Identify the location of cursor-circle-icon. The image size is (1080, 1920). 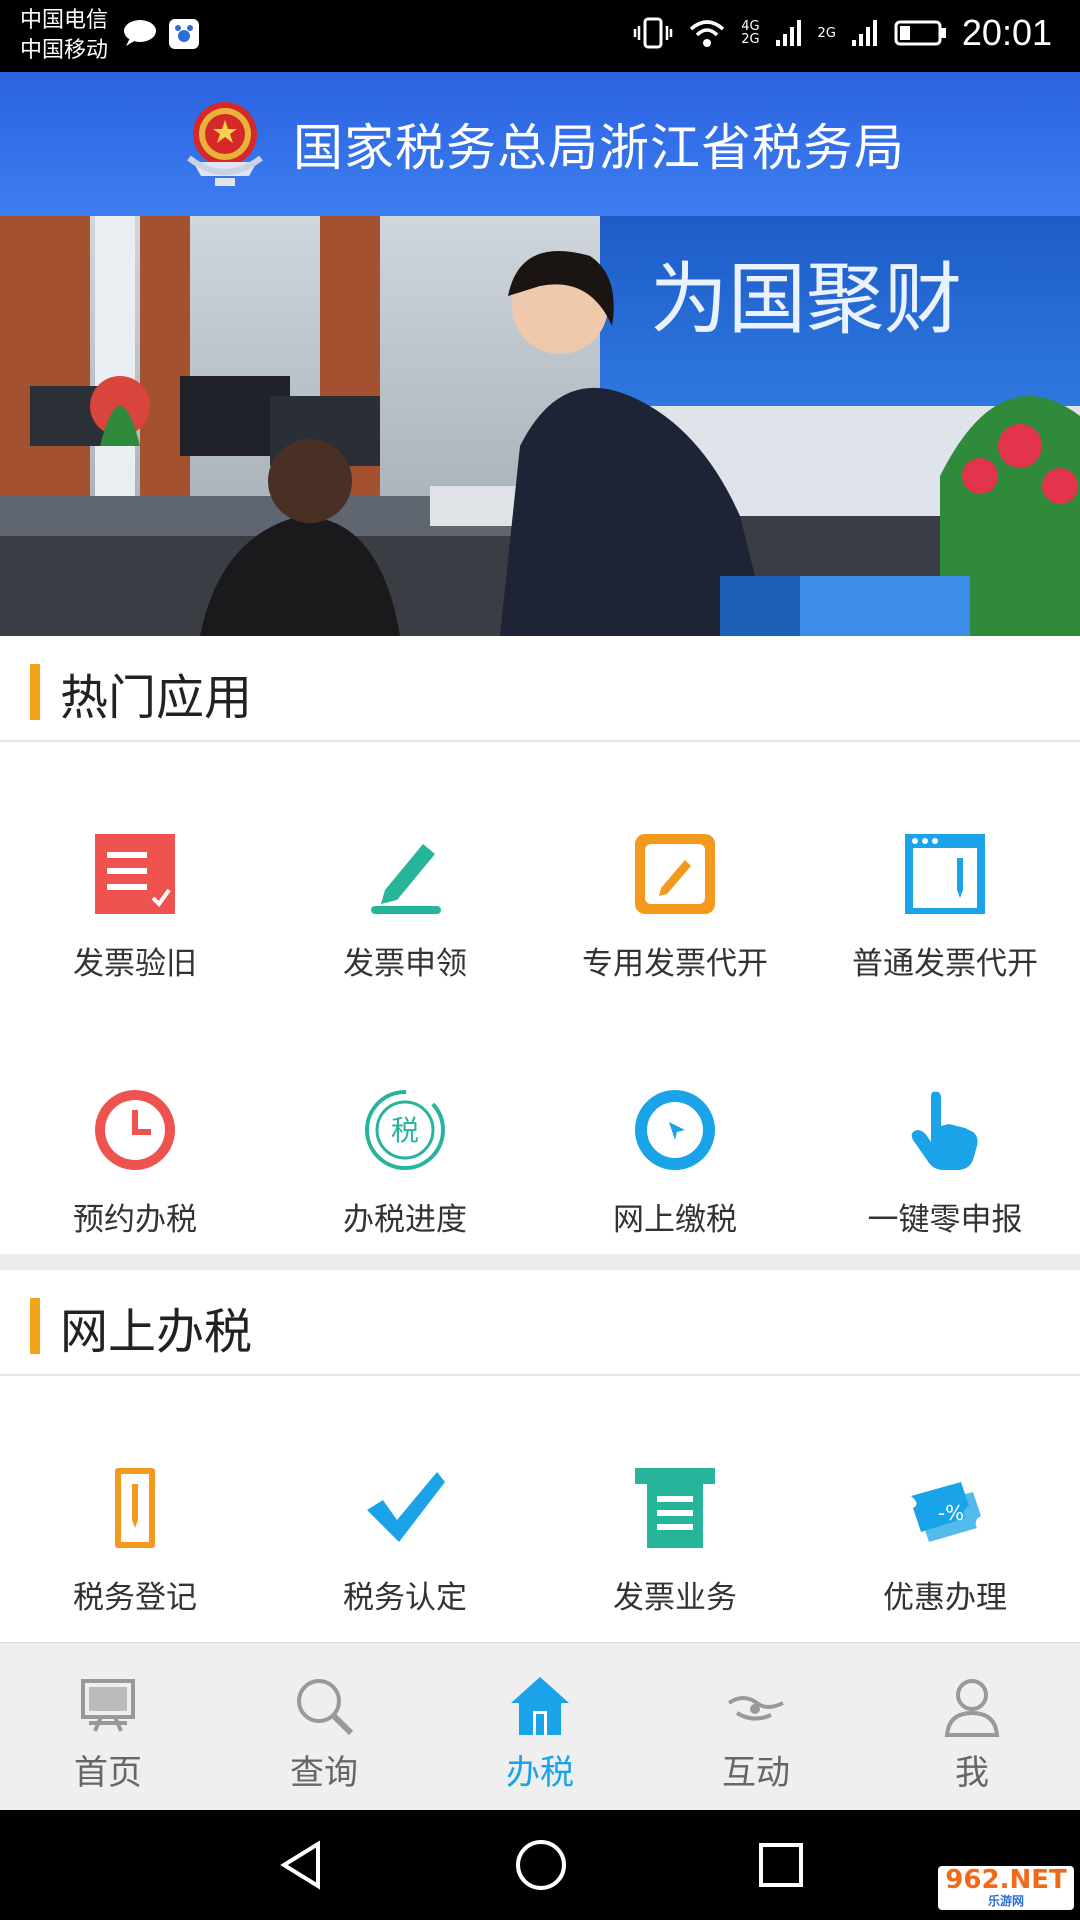
(675, 1130).